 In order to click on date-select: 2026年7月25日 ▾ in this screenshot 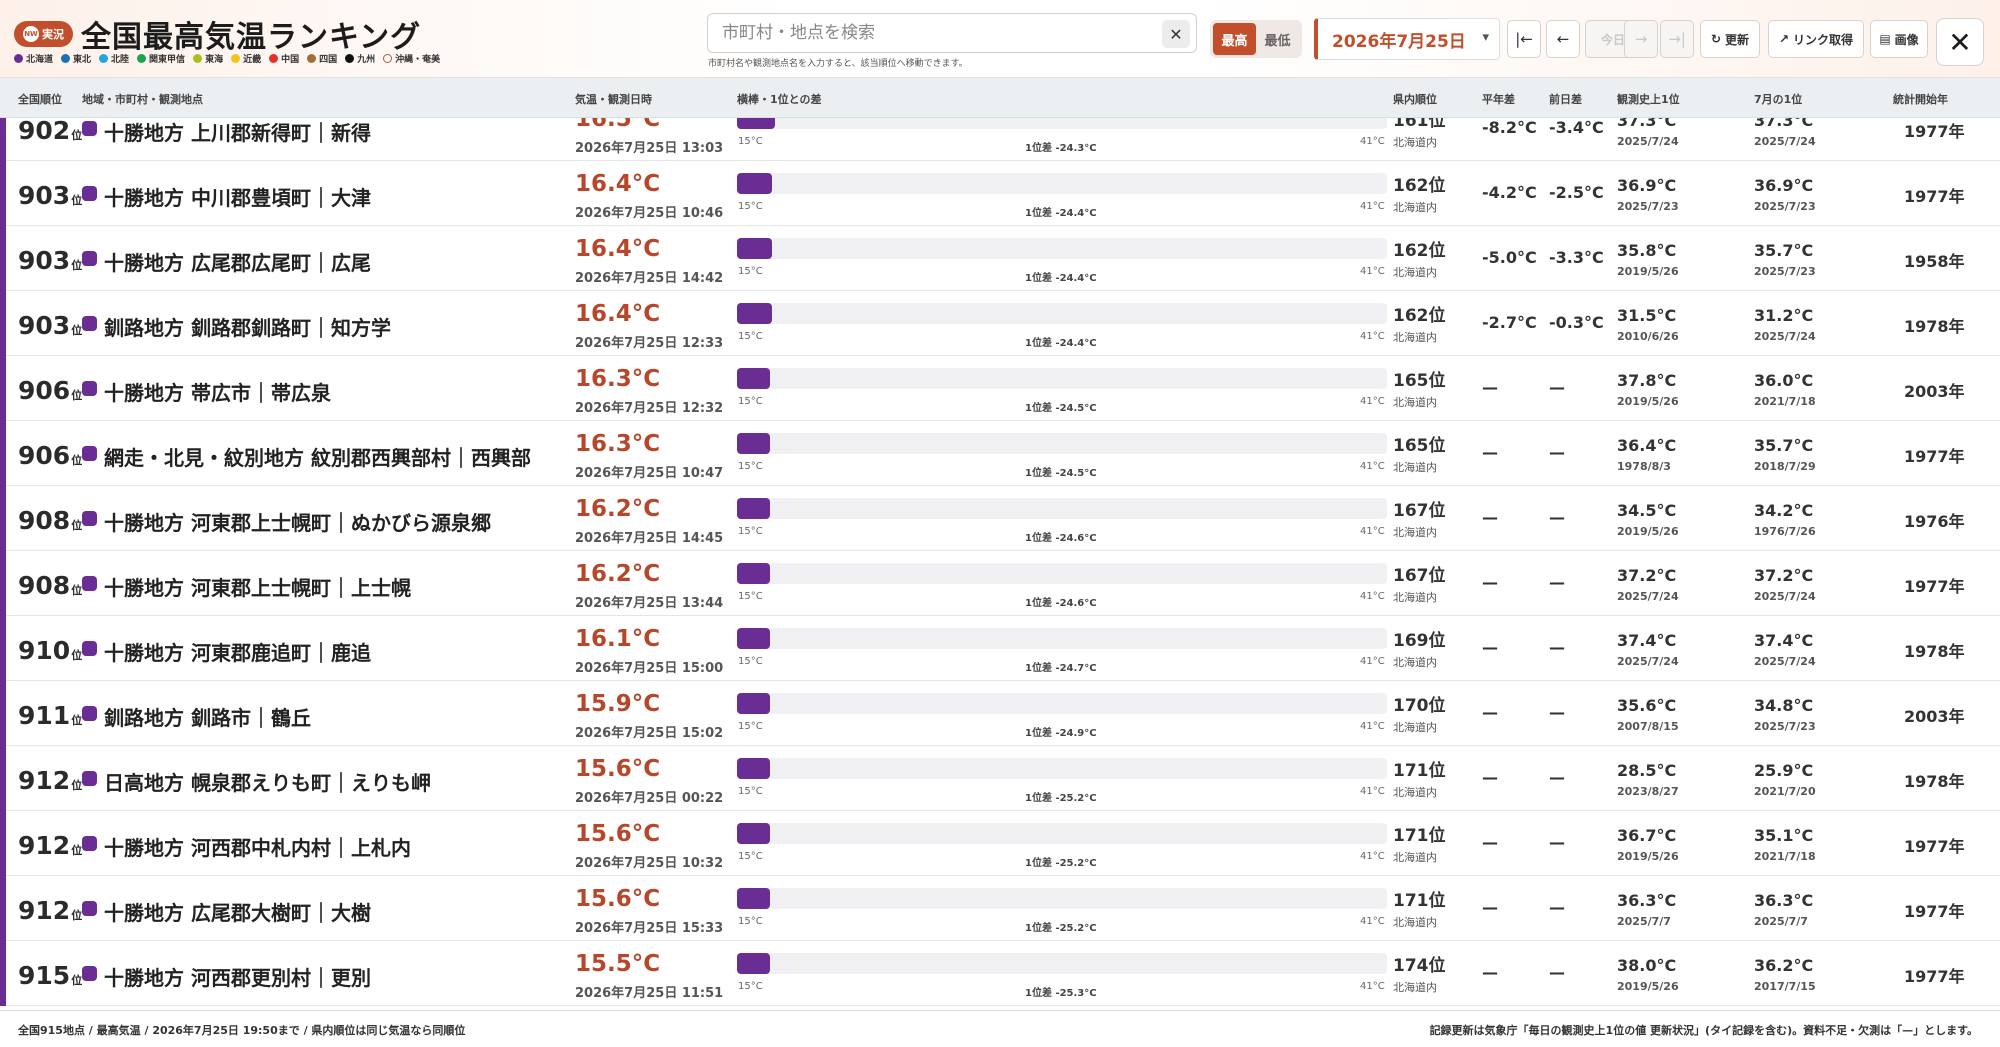, I will do `click(1407, 39)`.